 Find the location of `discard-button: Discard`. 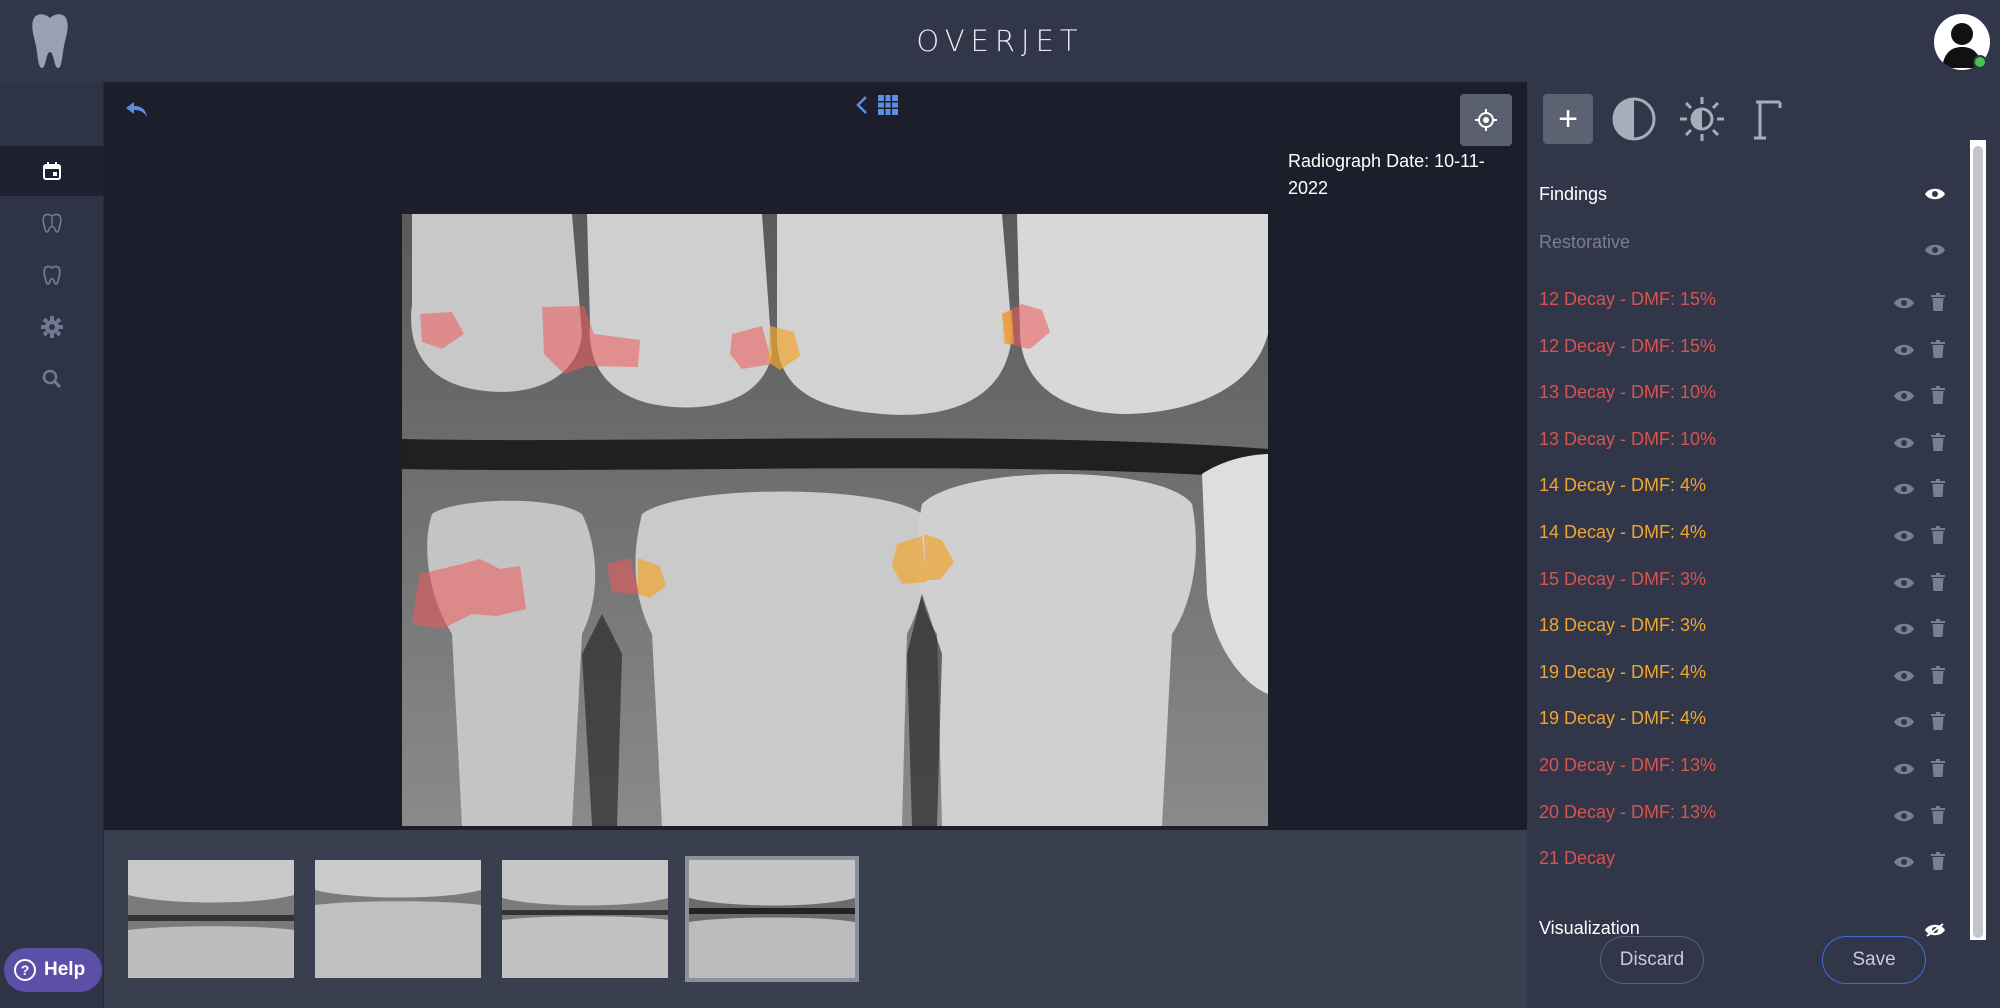

discard-button: Discard is located at coordinates (1652, 960).